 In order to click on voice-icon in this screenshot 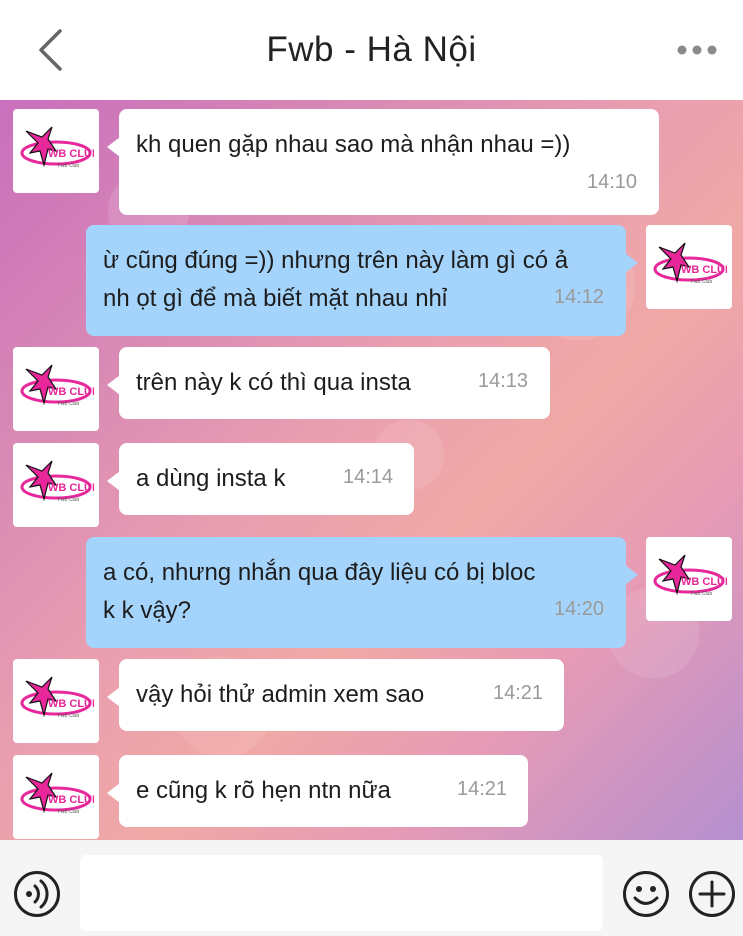, I will do `click(37, 894)`.